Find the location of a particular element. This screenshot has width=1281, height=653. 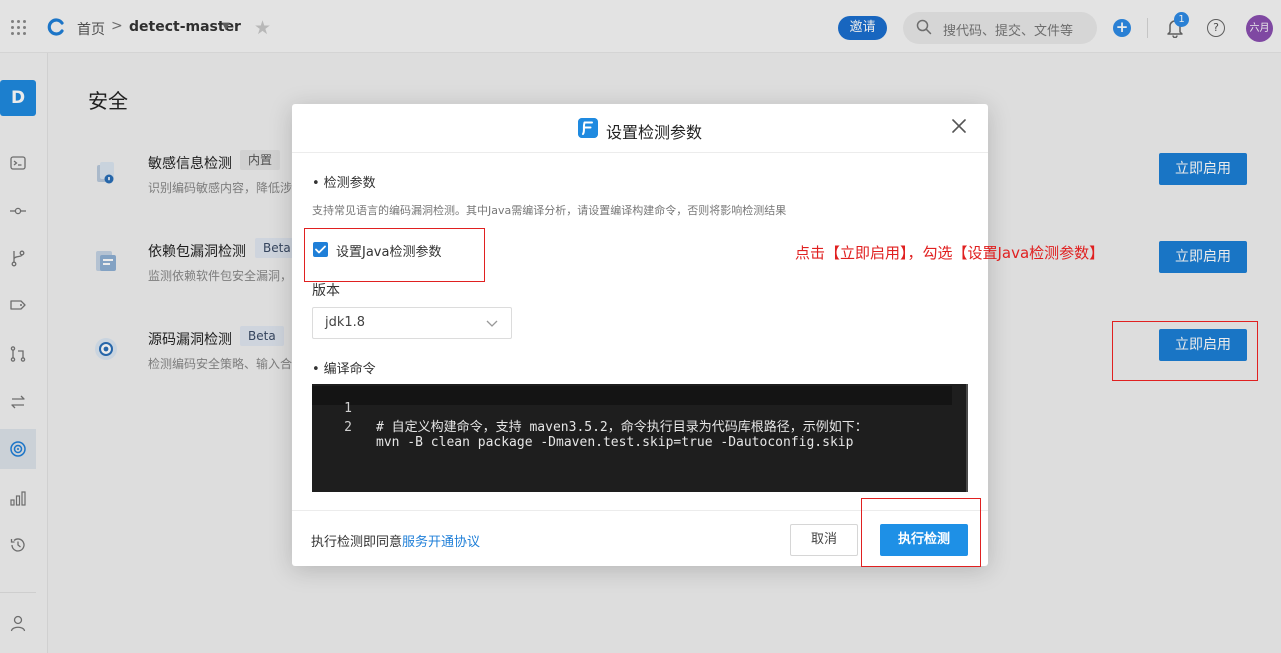

dialog-title-icon is located at coordinates (588, 128).